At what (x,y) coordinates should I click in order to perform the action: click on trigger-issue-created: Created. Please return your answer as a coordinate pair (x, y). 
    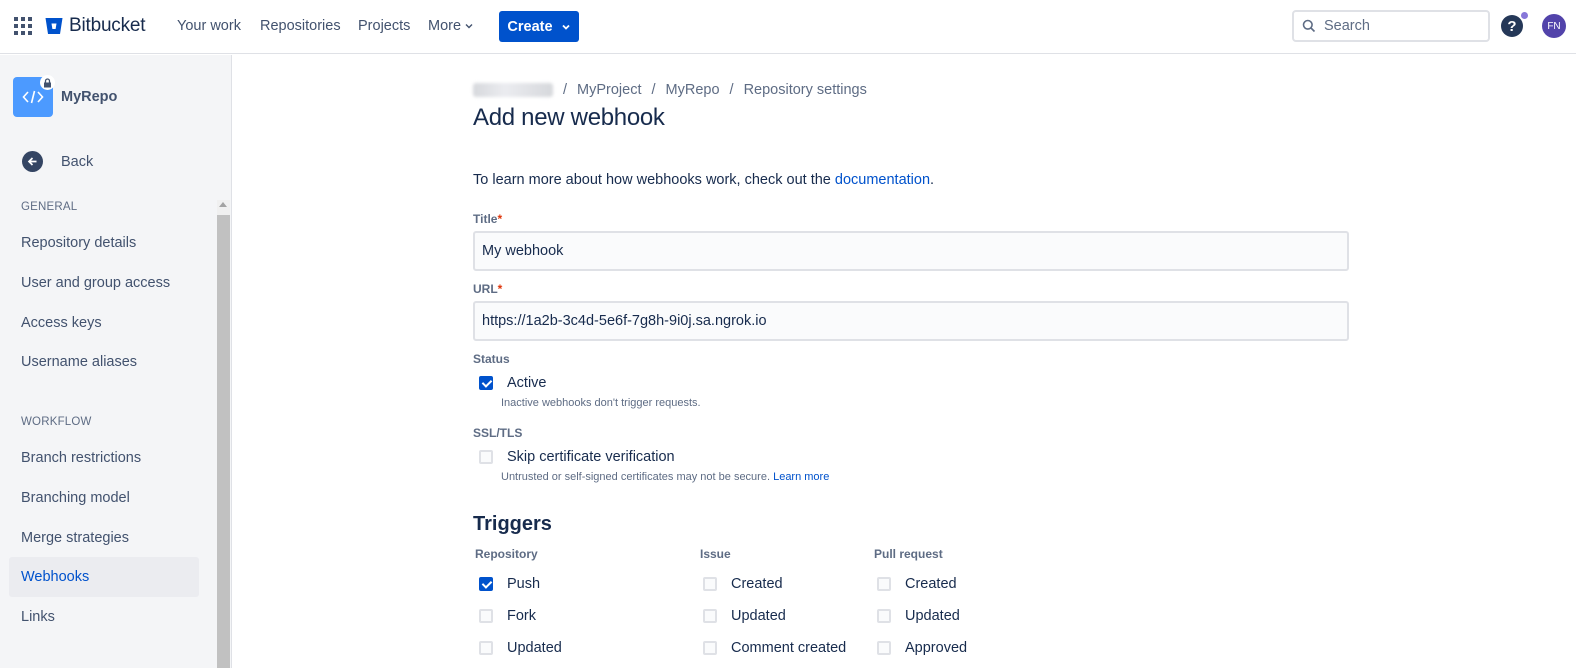
    Looking at the image, I should click on (743, 584).